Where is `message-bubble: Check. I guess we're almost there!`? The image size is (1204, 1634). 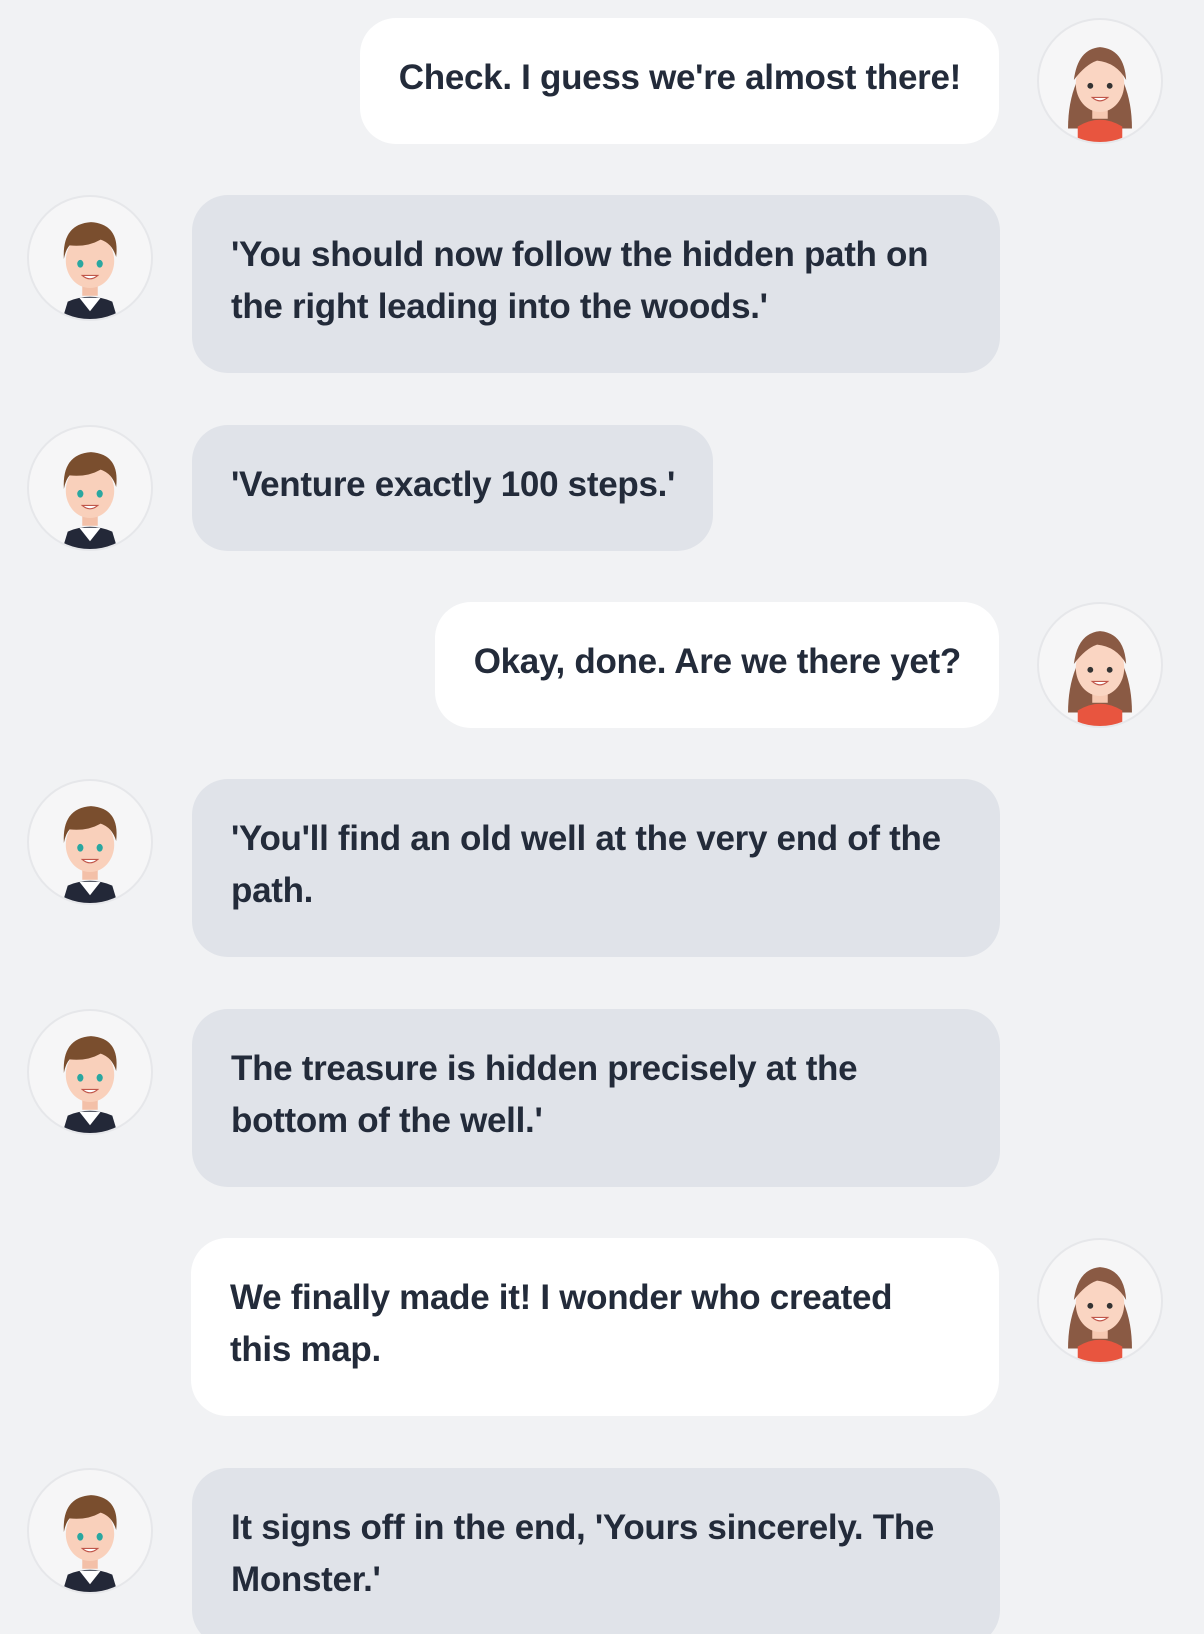
message-bubble: Check. I guess we're almost there! is located at coordinates (679, 81).